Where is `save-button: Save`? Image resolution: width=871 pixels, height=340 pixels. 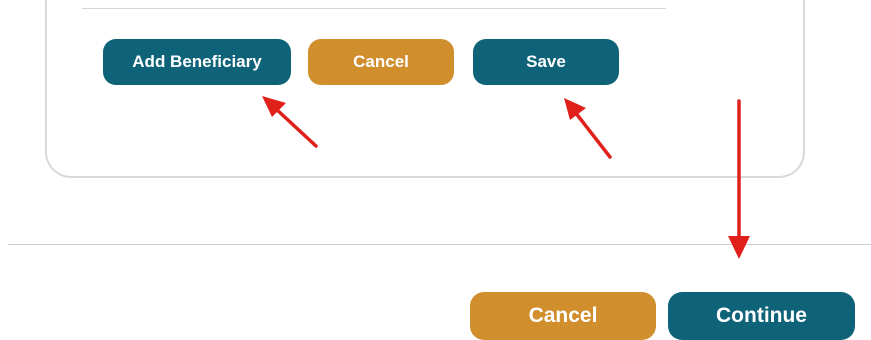 save-button: Save is located at coordinates (546, 62).